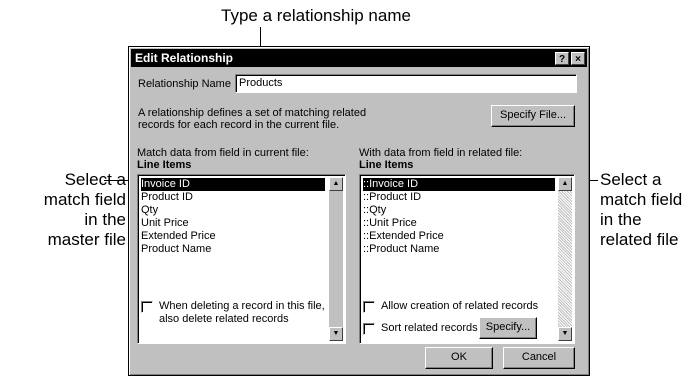 This screenshot has height=377, width=689. Describe the element at coordinates (78, 210) in the screenshot. I see `callout-left: Select a match field in the master file` at that location.